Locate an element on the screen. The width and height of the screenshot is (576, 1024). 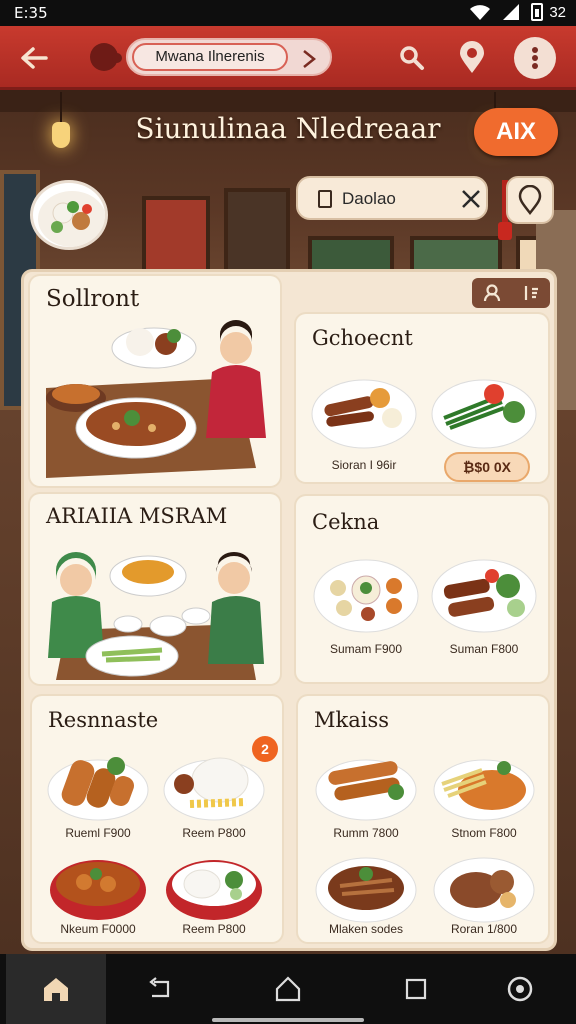
app-bar: Mwana Ilnerenis is located at coordinates (288, 58).